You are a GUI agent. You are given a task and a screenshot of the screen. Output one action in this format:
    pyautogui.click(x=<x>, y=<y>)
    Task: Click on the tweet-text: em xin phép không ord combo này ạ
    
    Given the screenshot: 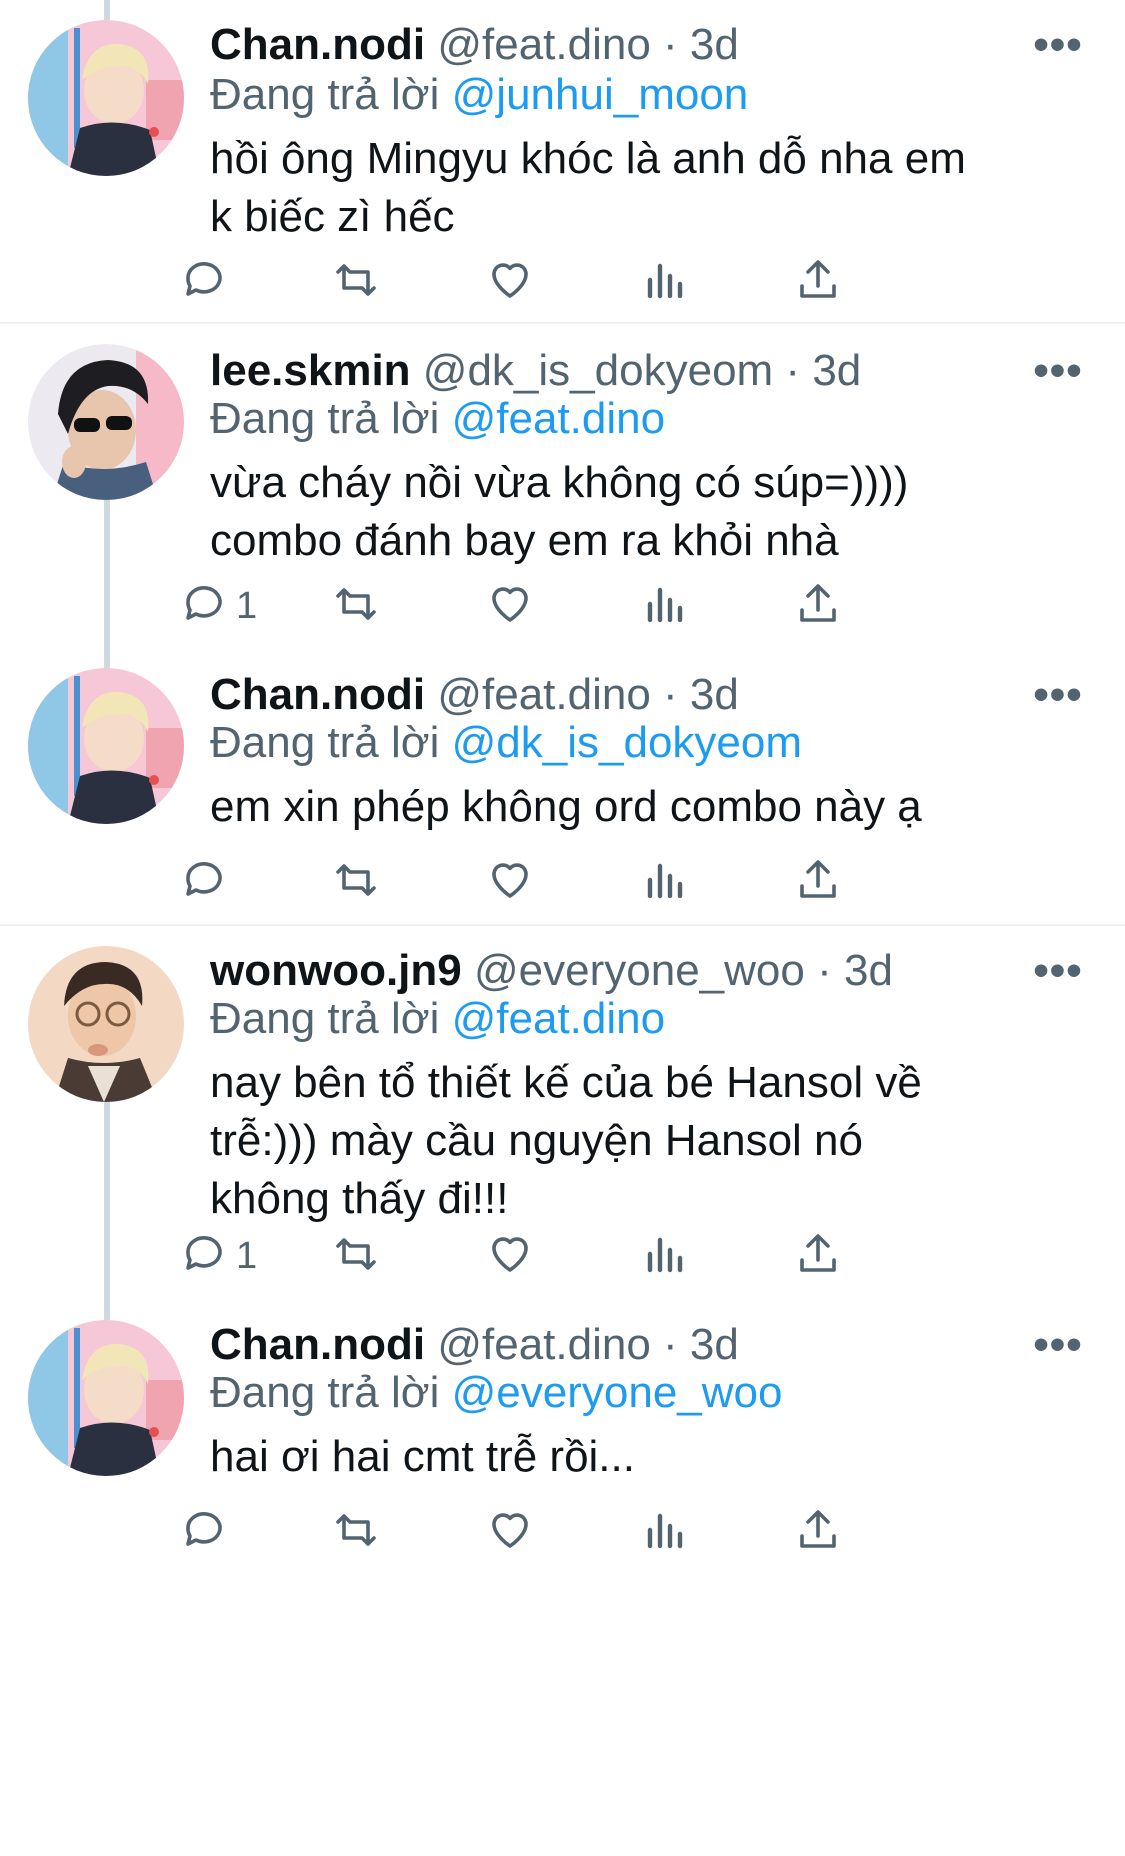 What is the action you would take?
    pyautogui.click(x=566, y=806)
    